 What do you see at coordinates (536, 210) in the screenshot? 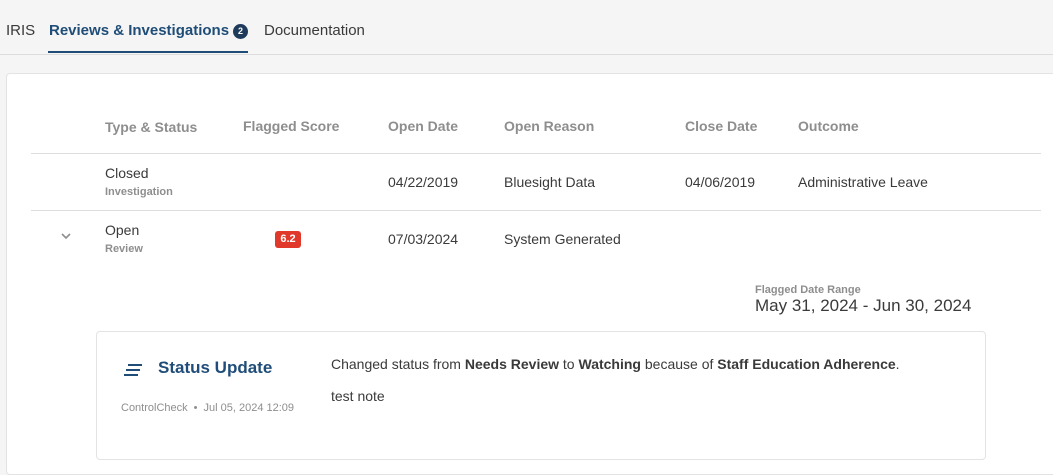
I see `row-divider` at bounding box center [536, 210].